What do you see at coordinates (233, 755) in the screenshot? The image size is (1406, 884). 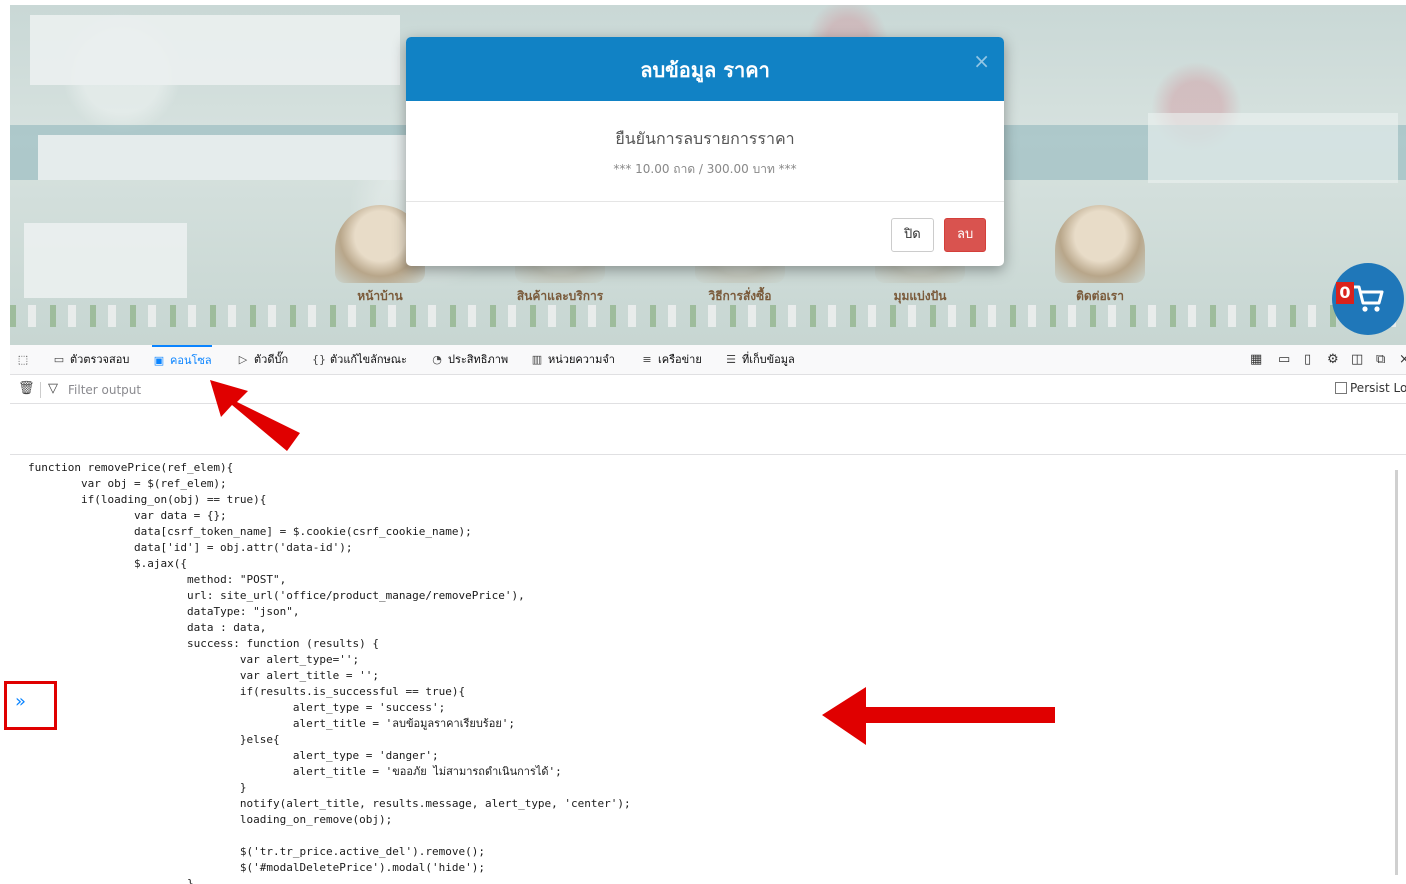 I see `code-line: alert_type = 'danger';` at bounding box center [233, 755].